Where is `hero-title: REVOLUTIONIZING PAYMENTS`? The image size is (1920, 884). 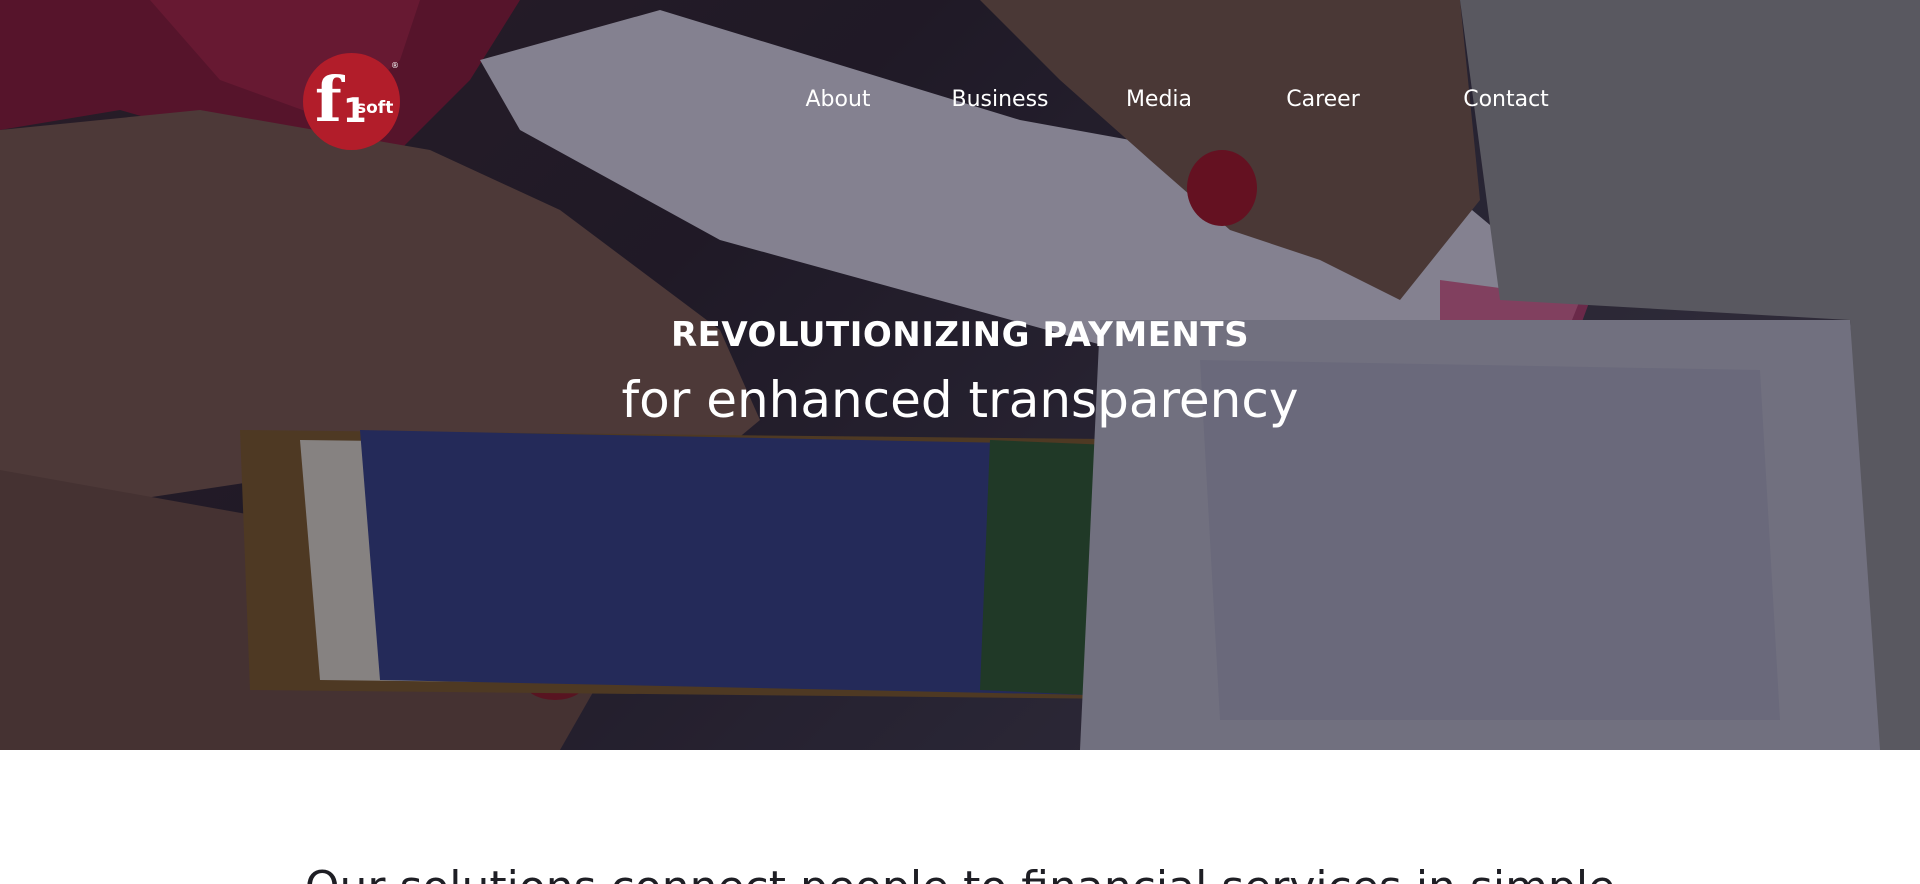
hero-title: REVOLUTIONIZING PAYMENTS is located at coordinates (960, 335).